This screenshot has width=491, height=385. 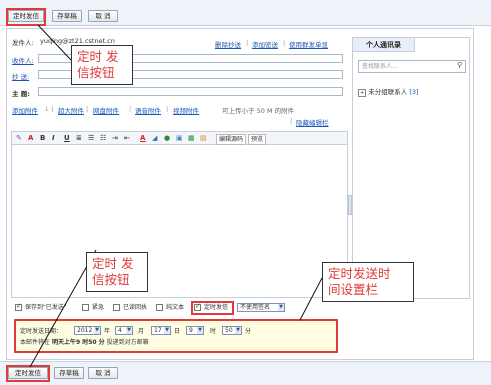 I want to click on callout-schedule-bar: 定时发送时 间设置栏, so click(x=368, y=282).